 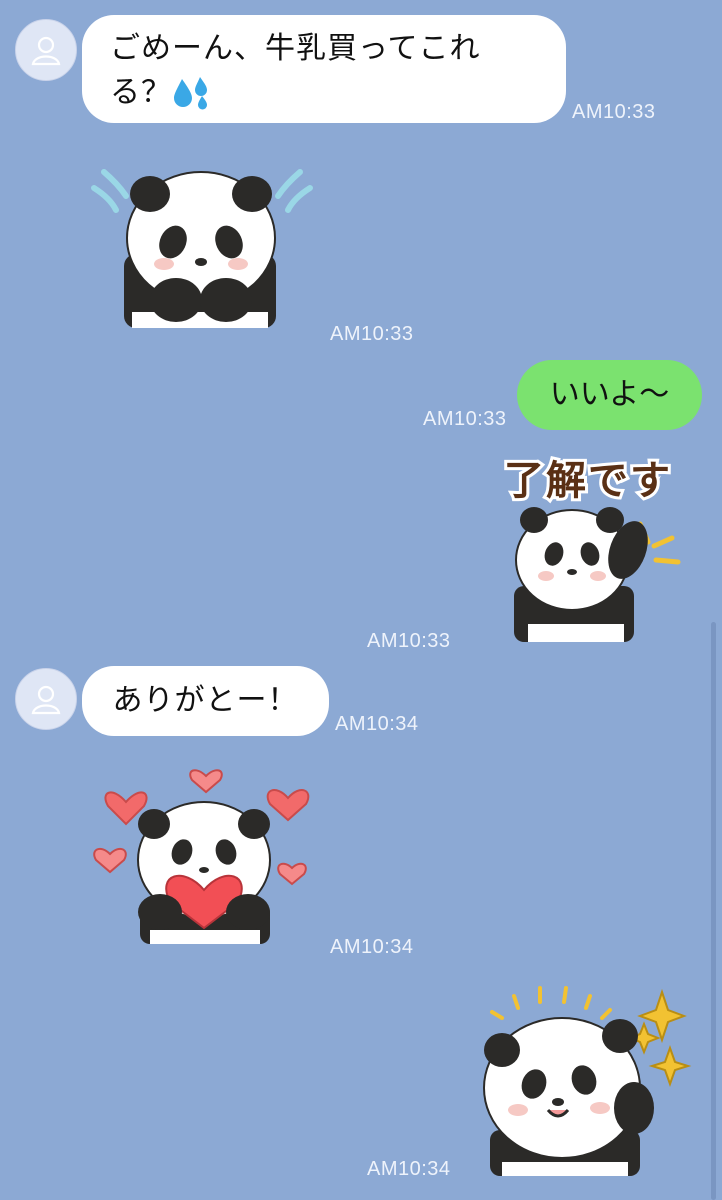 I want to click on incoming-message-bubble: ありがとー！, so click(x=205, y=701).